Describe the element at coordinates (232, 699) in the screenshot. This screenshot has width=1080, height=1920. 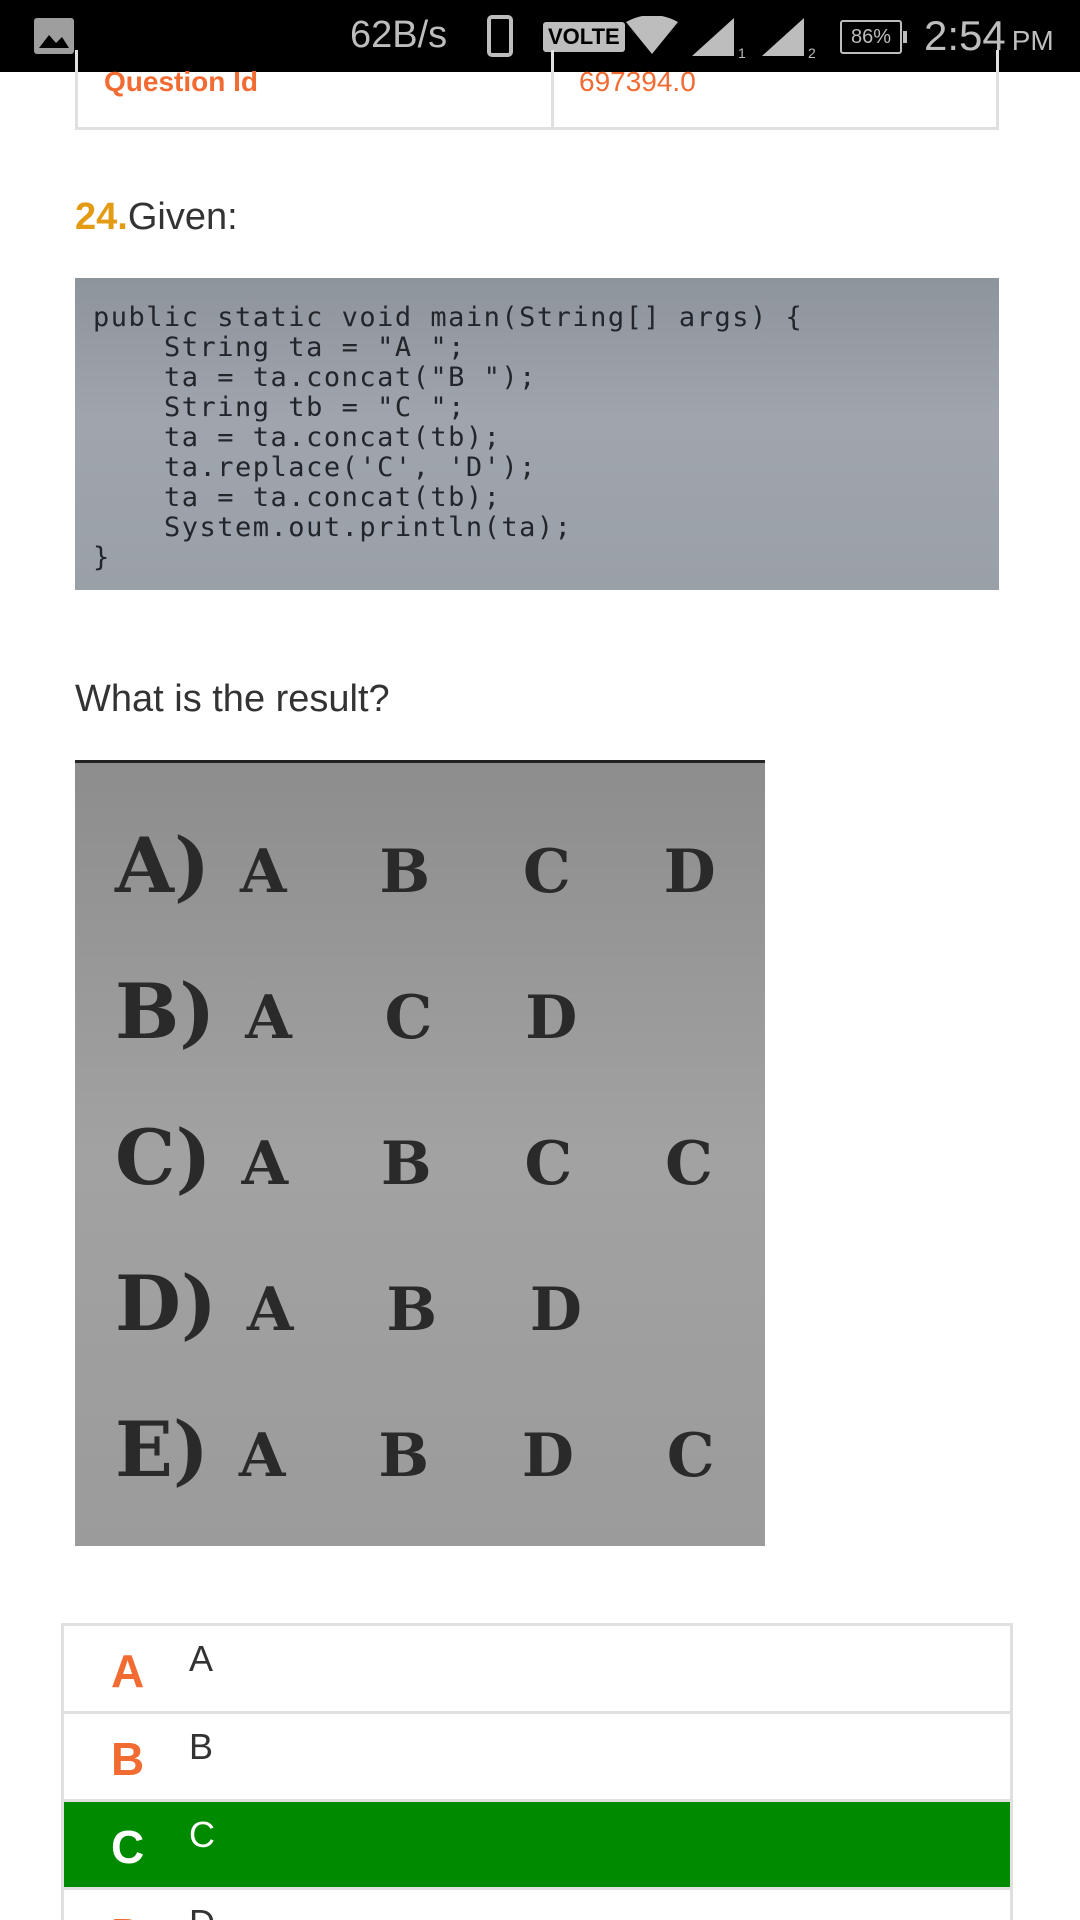
I see `question-prompt: What is the result?` at that location.